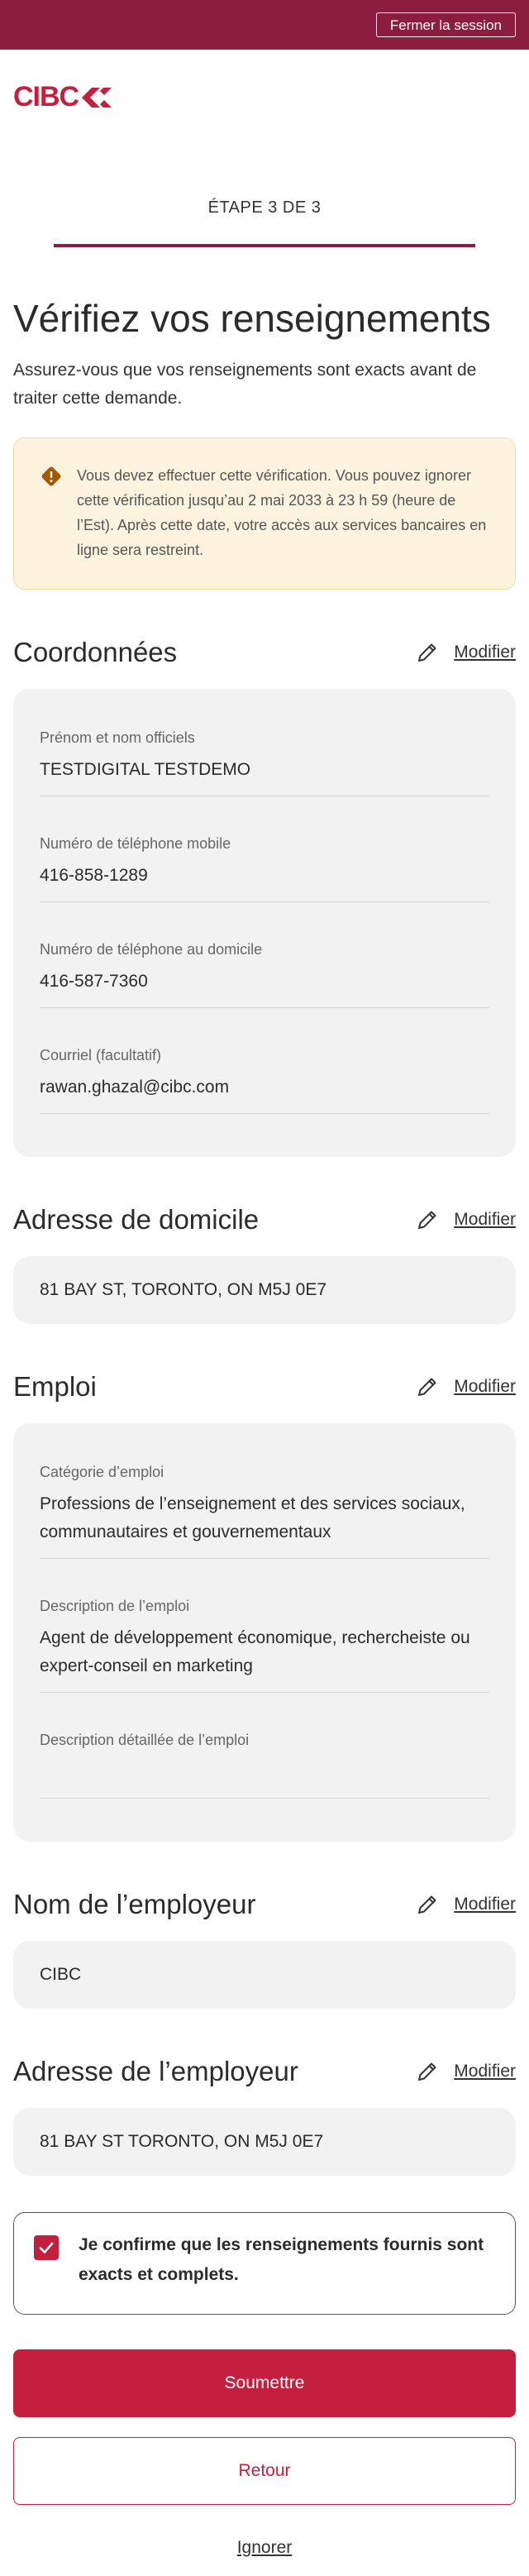  Describe the element at coordinates (155, 2071) in the screenshot. I see `employer-address-section-title: Adresse de l’employeur` at that location.